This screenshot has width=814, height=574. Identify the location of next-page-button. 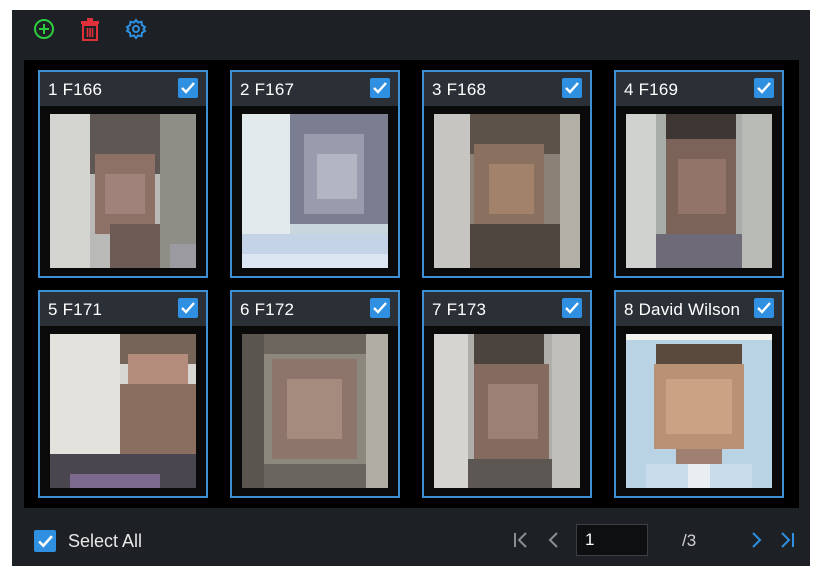
(757, 540).